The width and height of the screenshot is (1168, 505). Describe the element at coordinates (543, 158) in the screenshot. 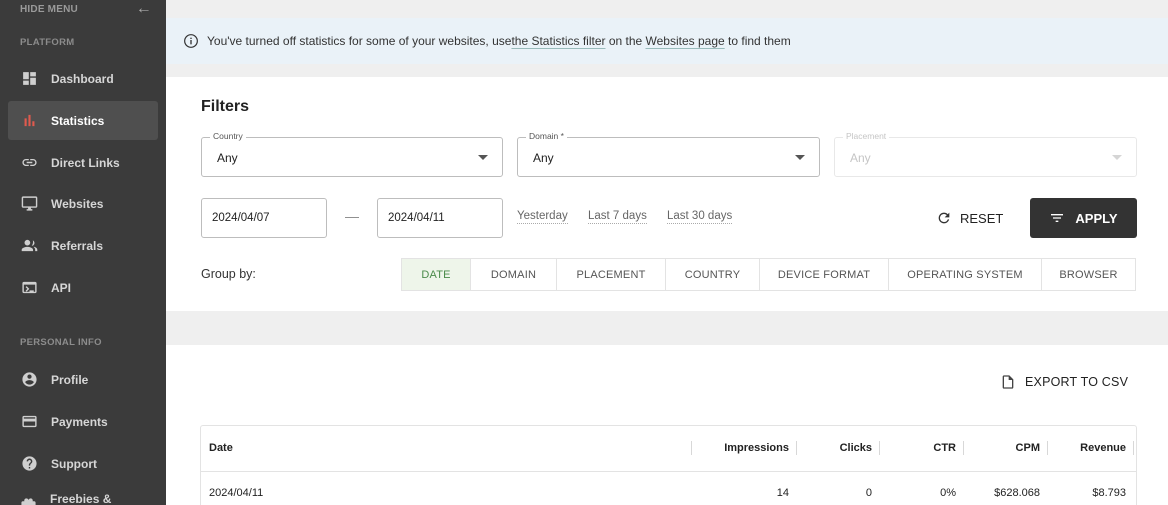

I see `domain-value: Any` at that location.